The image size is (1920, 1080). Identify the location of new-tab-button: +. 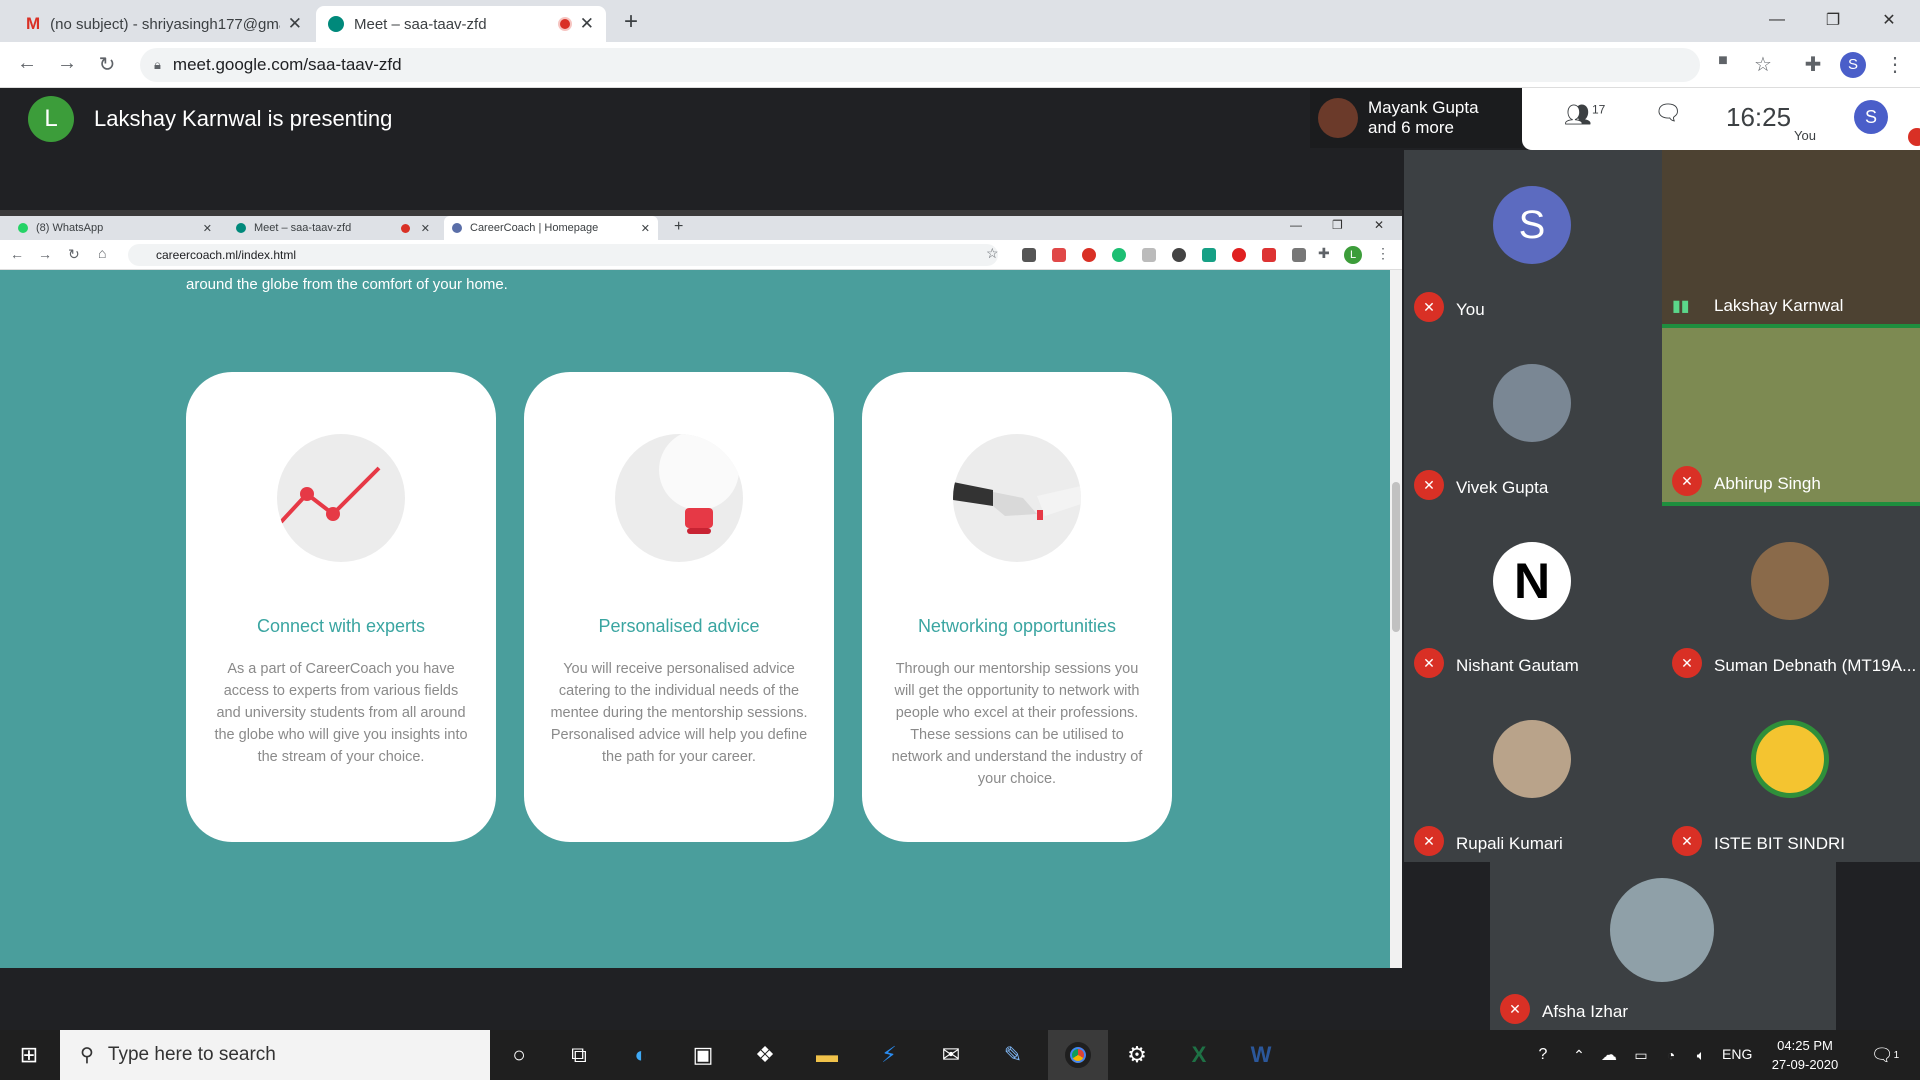
(631, 22).